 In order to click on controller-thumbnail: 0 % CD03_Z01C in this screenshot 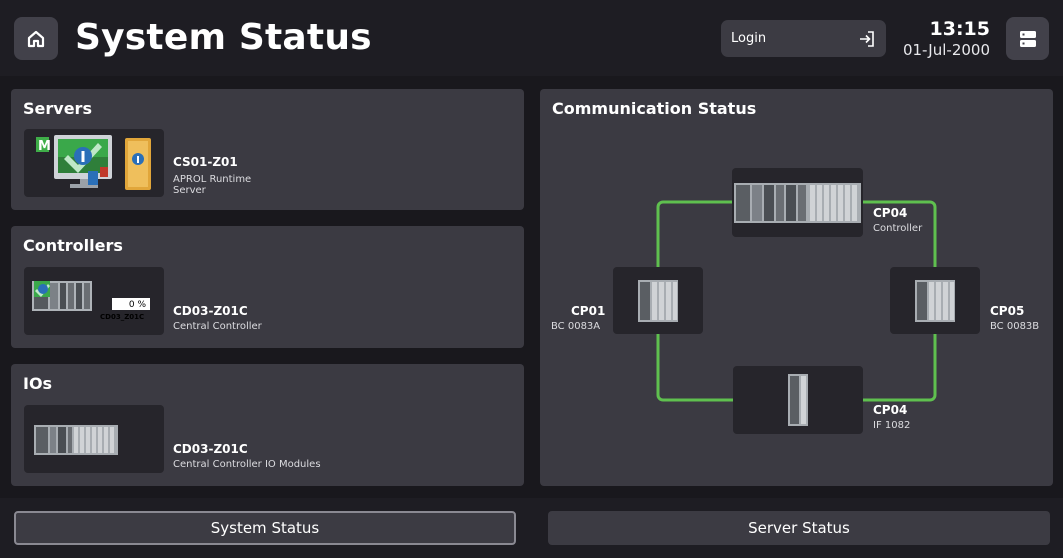, I will do `click(94, 301)`.